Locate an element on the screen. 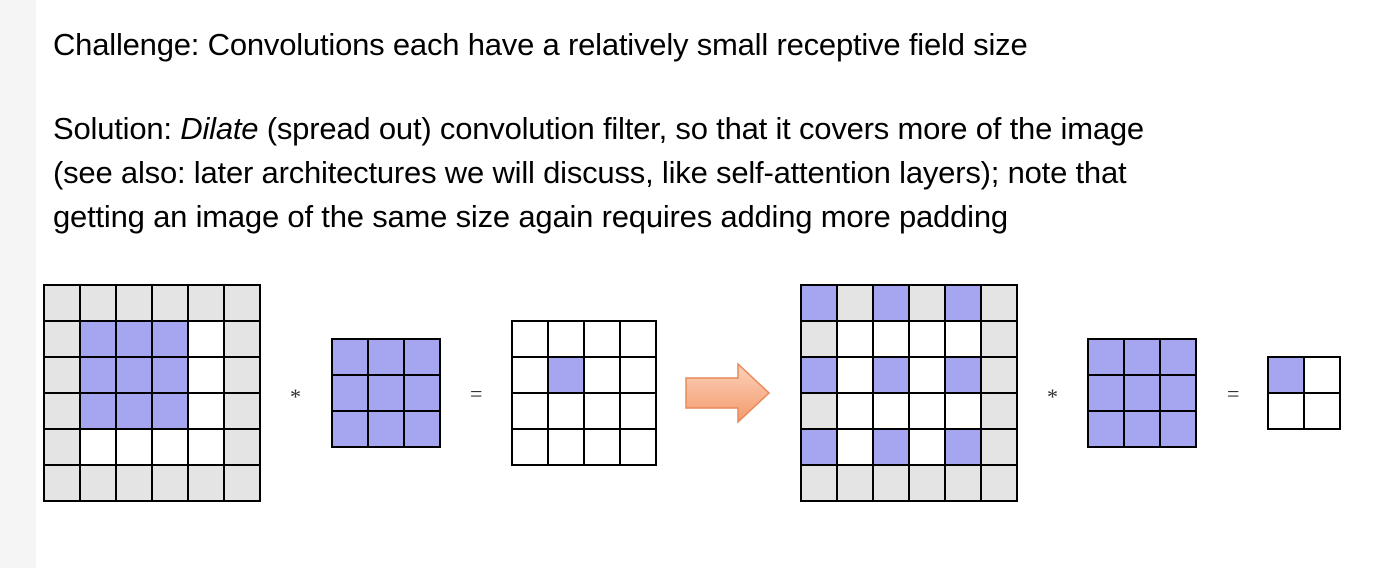 The width and height of the screenshot is (1378, 568). left-margin-strip is located at coordinates (18, 284).